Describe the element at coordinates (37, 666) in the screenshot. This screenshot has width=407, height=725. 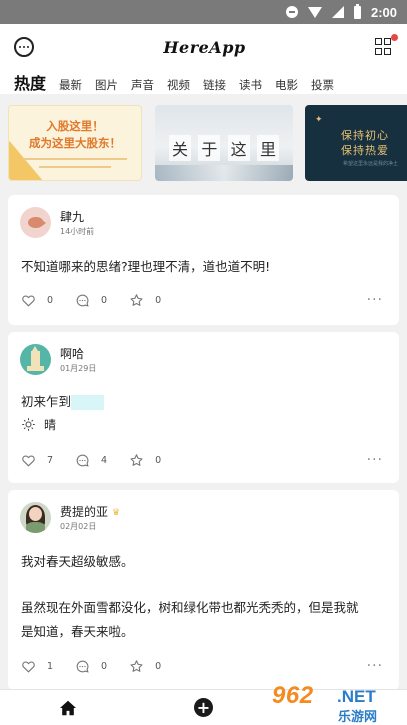
I see `like-button: 1` at that location.